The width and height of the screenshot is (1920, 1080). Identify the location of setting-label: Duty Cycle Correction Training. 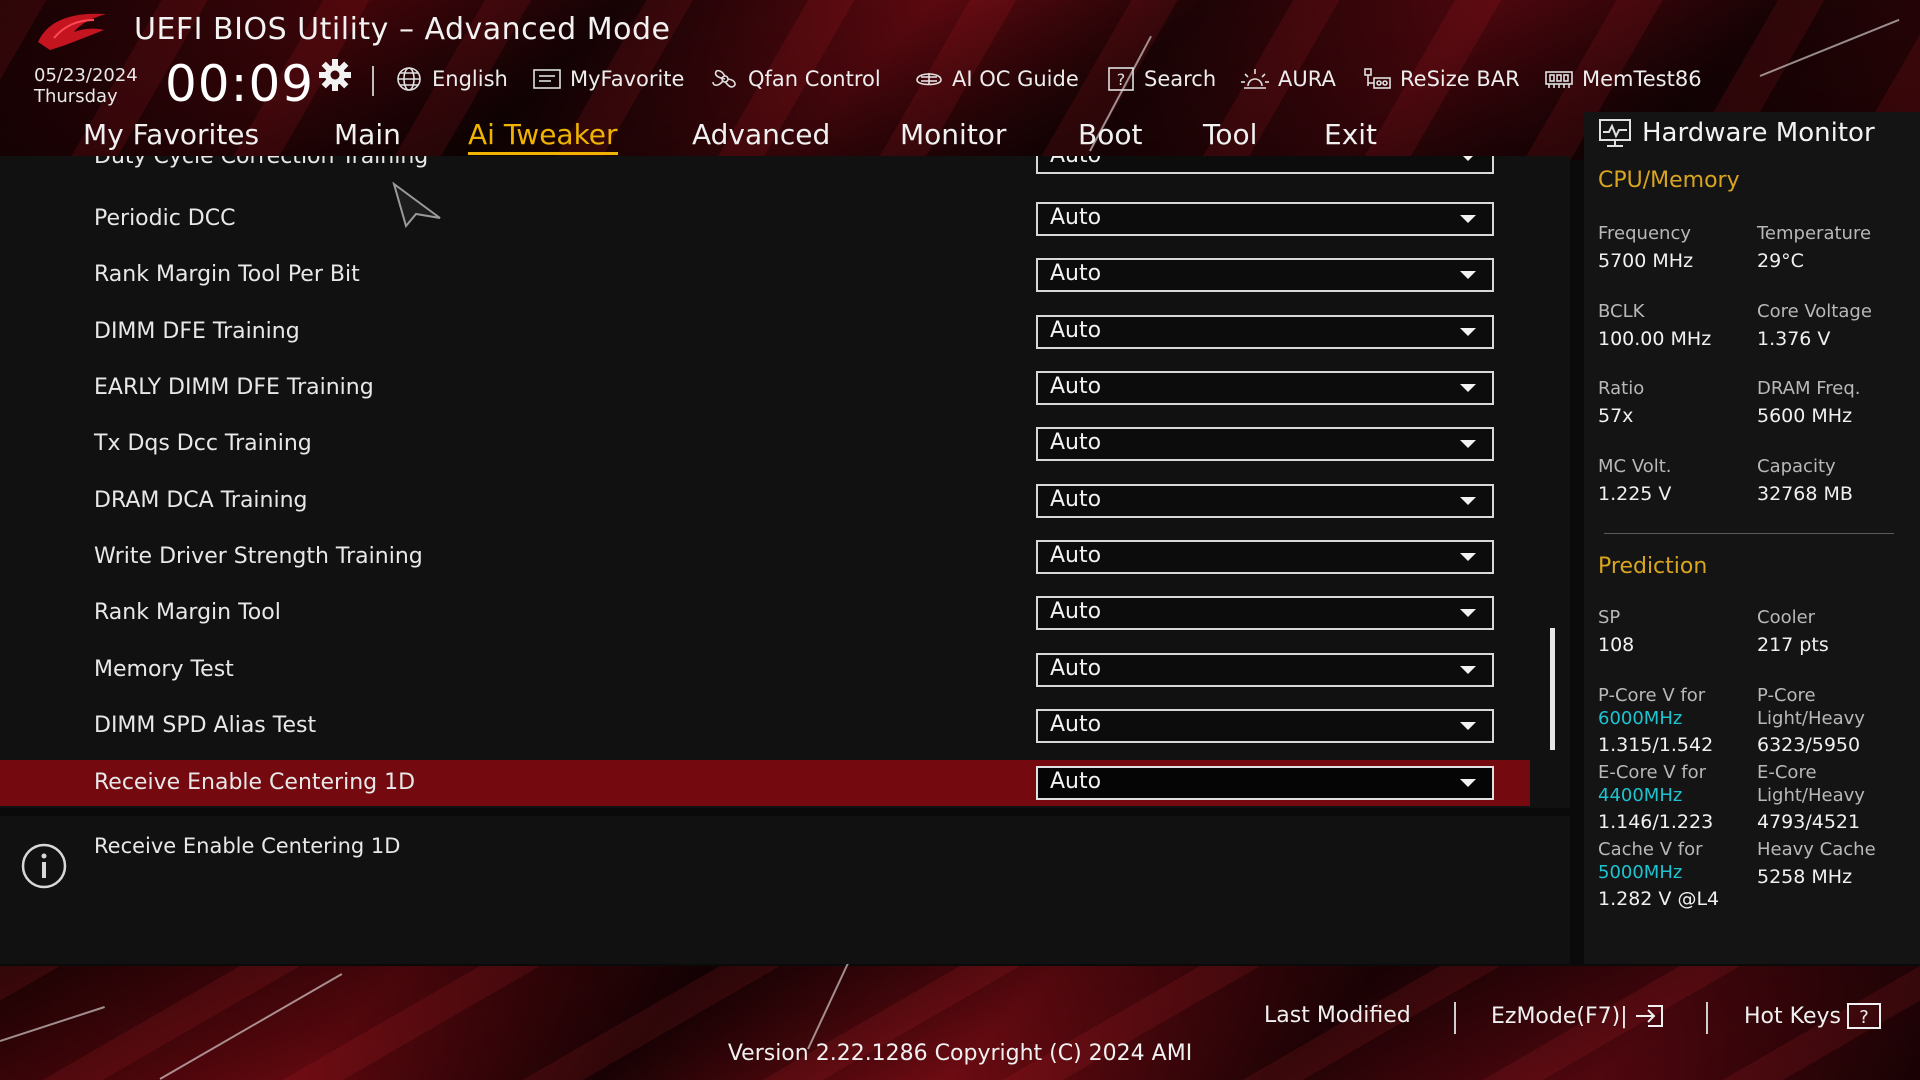
(261, 162).